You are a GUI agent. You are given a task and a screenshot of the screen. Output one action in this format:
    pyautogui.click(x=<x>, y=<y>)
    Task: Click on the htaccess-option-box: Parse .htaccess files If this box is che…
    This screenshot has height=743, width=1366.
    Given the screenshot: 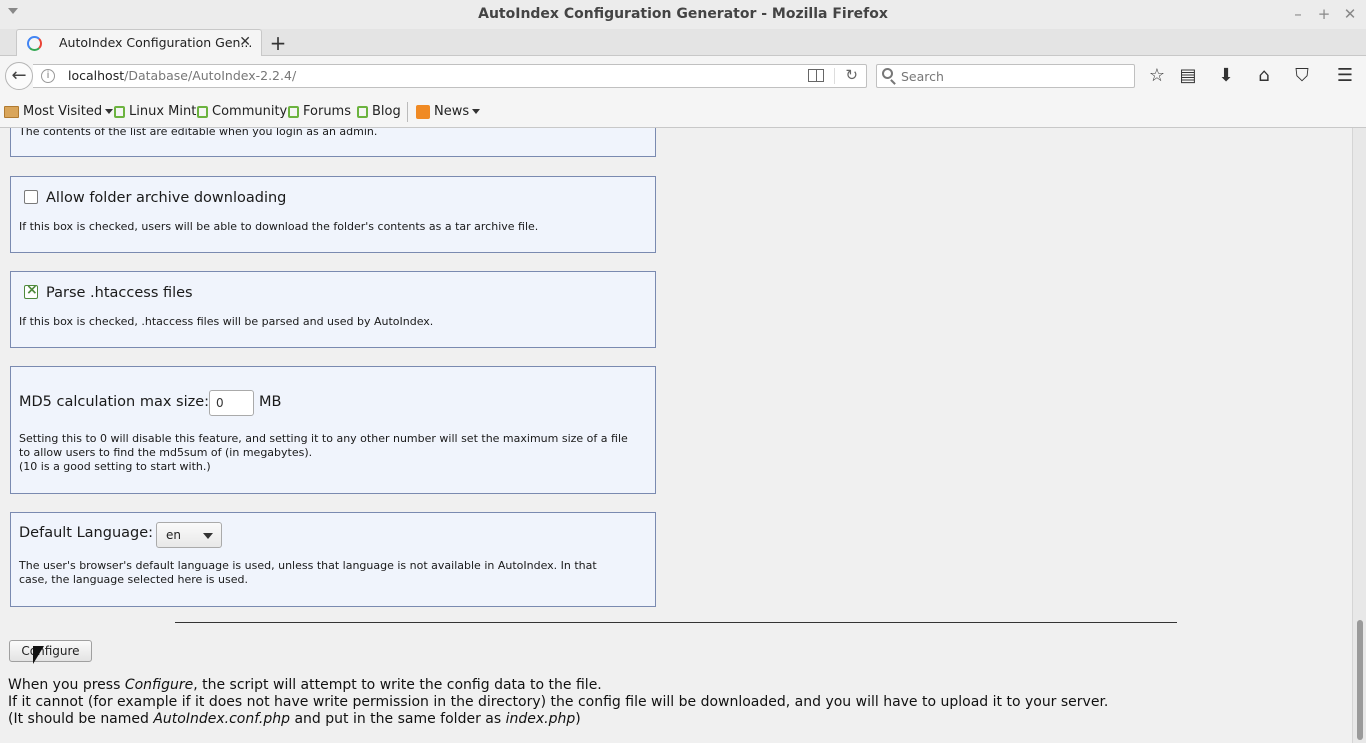 What is the action you would take?
    pyautogui.click(x=333, y=309)
    